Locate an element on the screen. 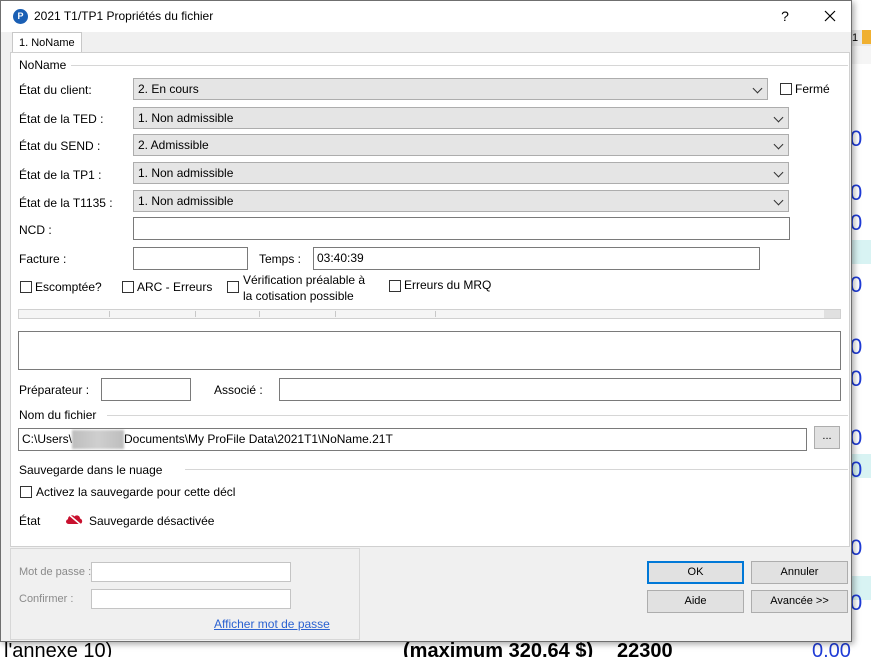  send-state-select: 2. Admissible is located at coordinates (461, 145).